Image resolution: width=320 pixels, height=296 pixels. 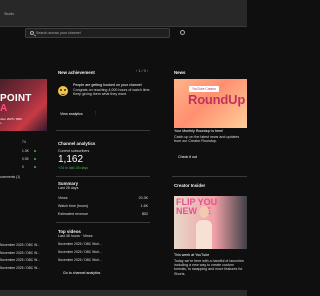 I want to click on insider-thumbnail: FLIP YOU NEW FE, so click(x=210, y=222).